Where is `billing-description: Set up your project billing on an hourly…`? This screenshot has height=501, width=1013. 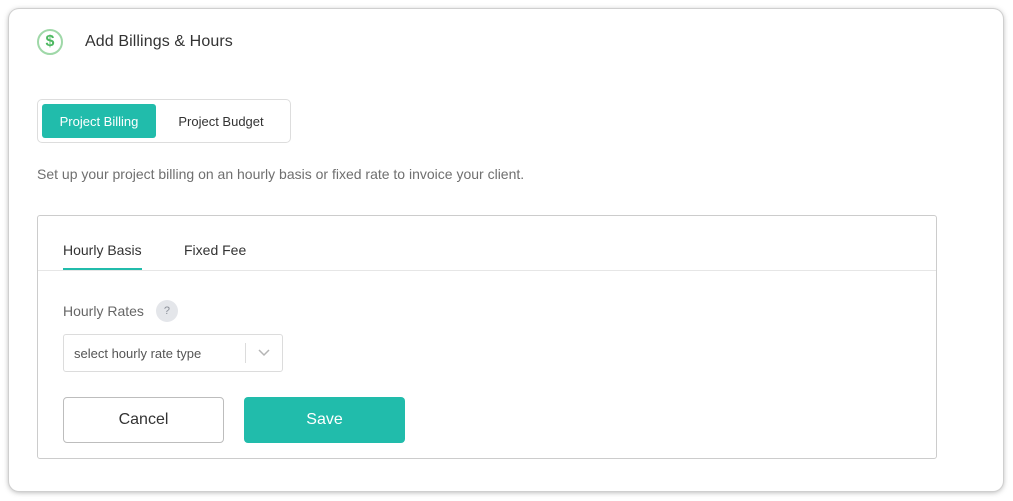 billing-description: Set up your project billing on an hourly… is located at coordinates (281, 174).